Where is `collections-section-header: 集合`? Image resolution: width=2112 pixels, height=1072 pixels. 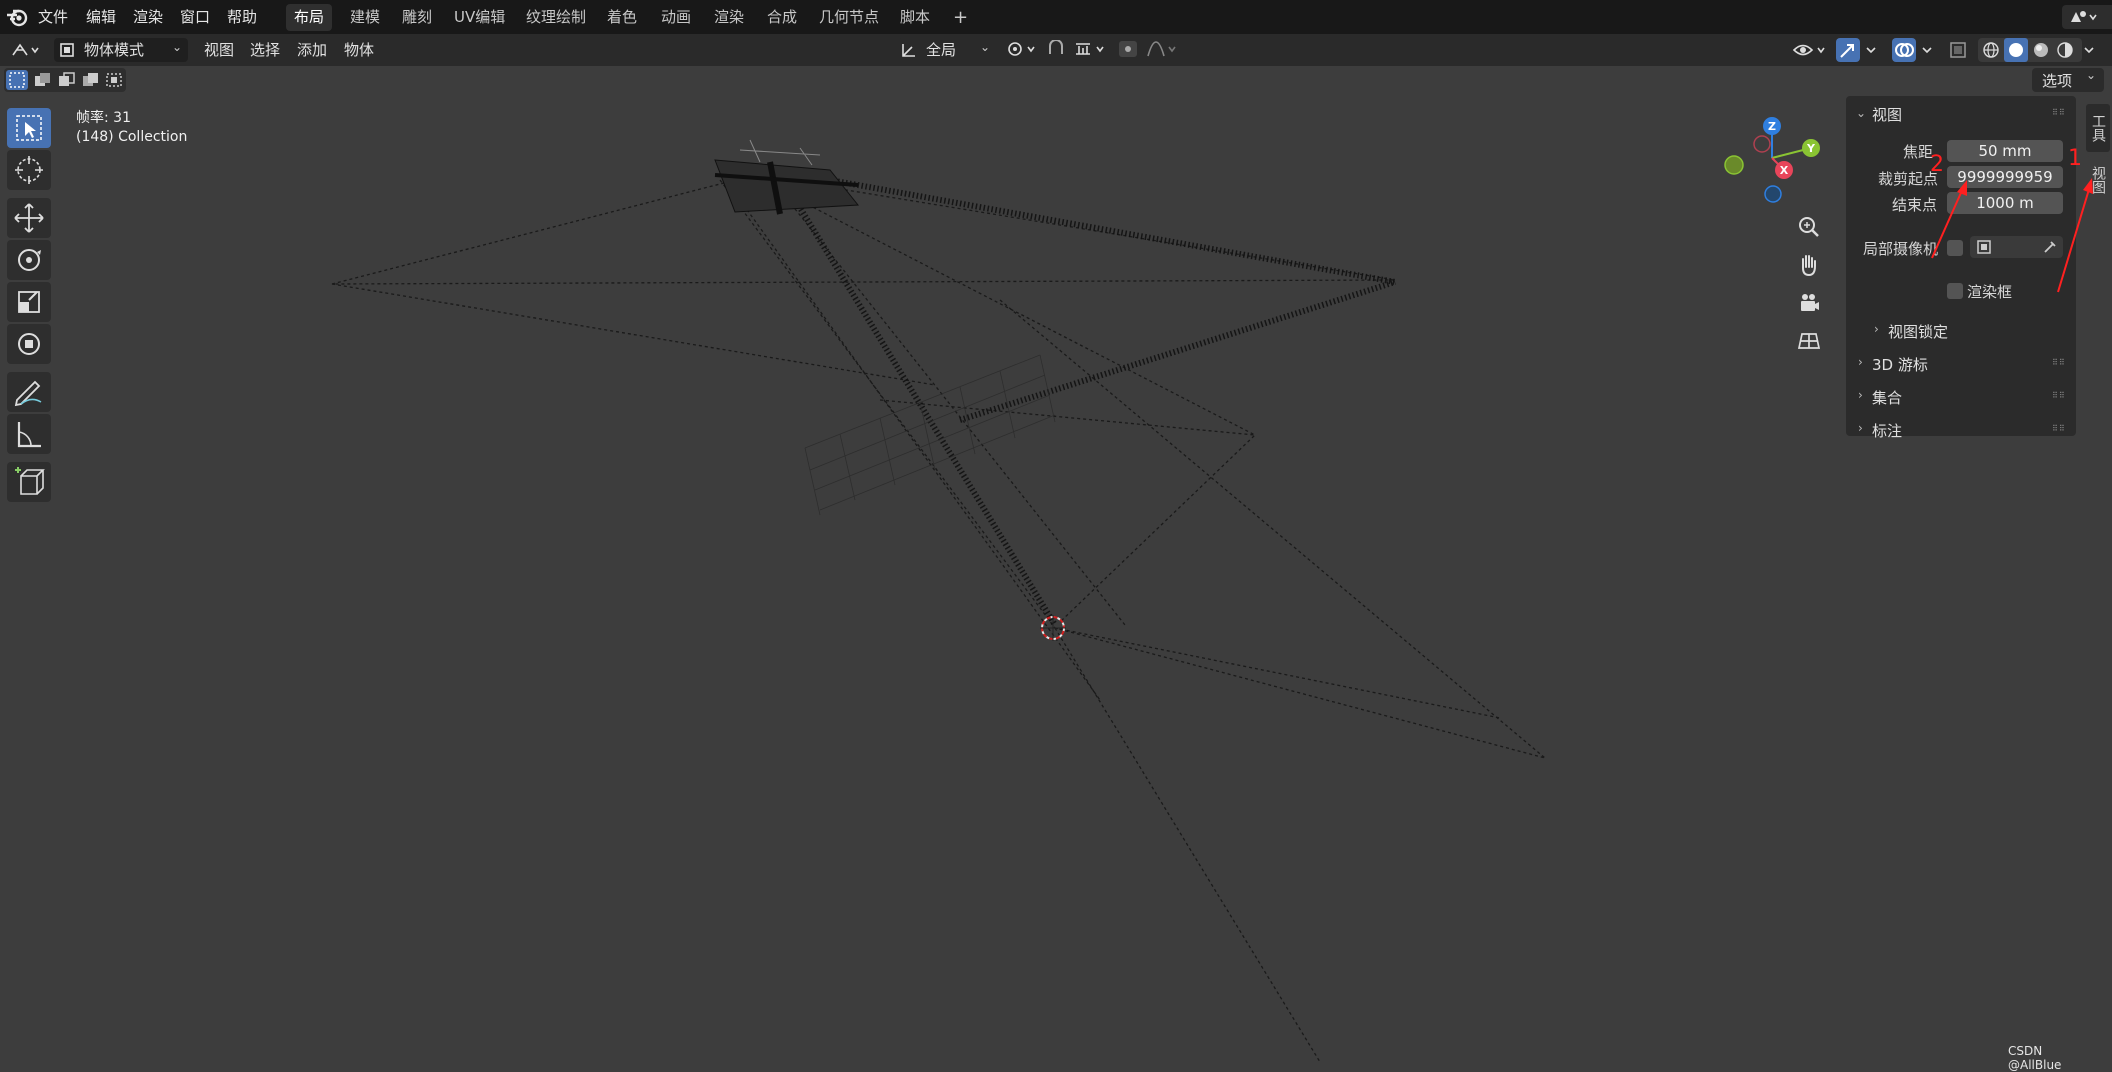
collections-section-header: 集合 is located at coordinates (1887, 397).